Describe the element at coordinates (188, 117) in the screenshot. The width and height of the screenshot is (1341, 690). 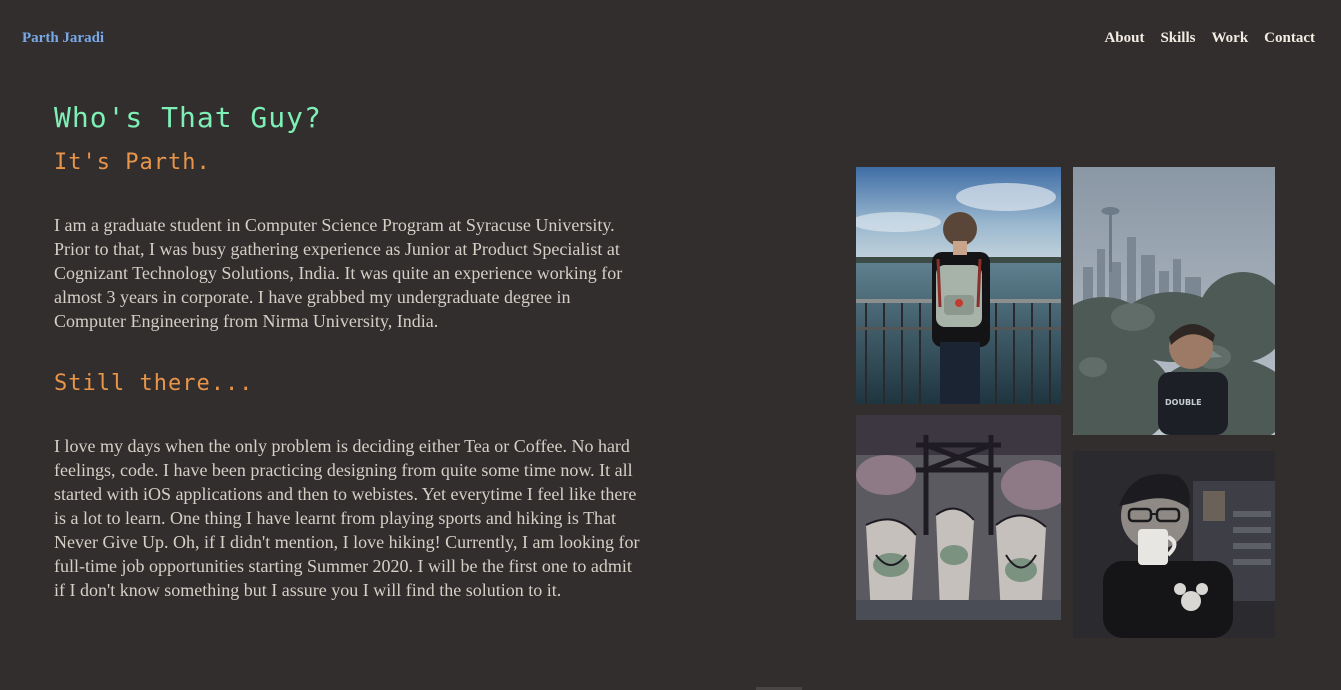
I see `page-title: Who's That Guy?` at that location.